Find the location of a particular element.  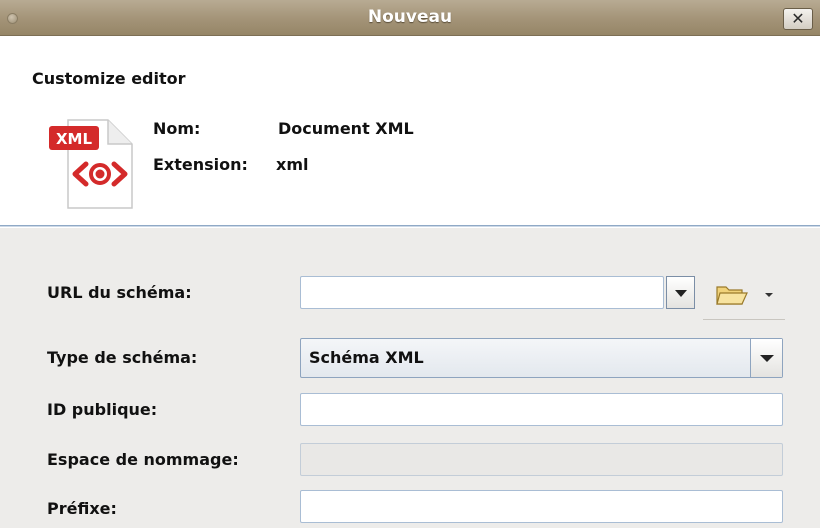

browse-button is located at coordinates (744, 297).